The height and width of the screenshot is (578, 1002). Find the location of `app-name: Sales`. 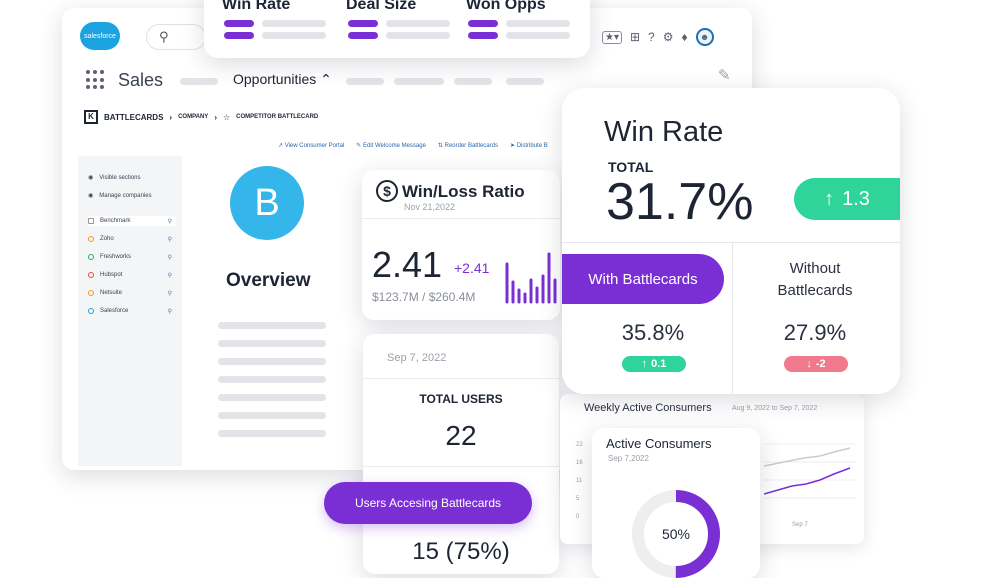

app-name: Sales is located at coordinates (141, 80).